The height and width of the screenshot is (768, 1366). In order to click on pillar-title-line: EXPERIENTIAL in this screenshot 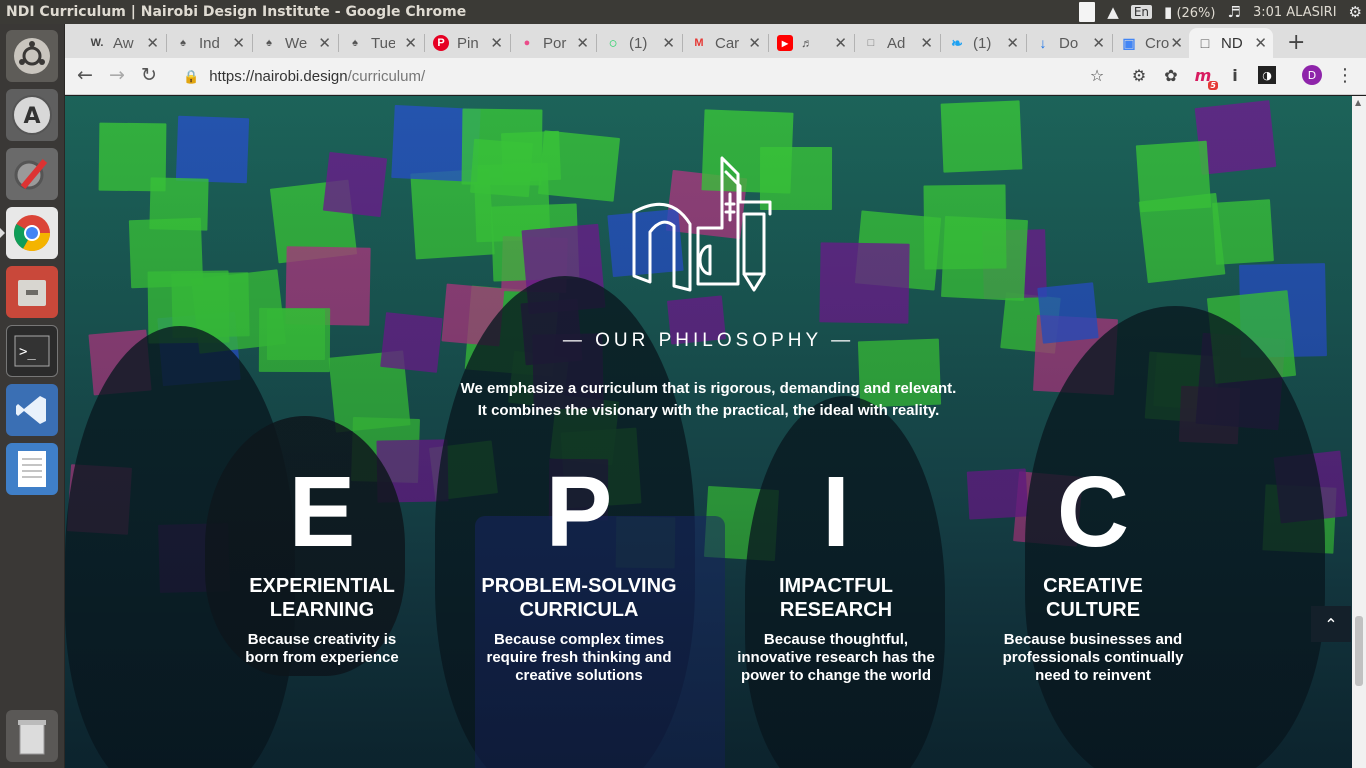, I will do `click(322, 586)`.